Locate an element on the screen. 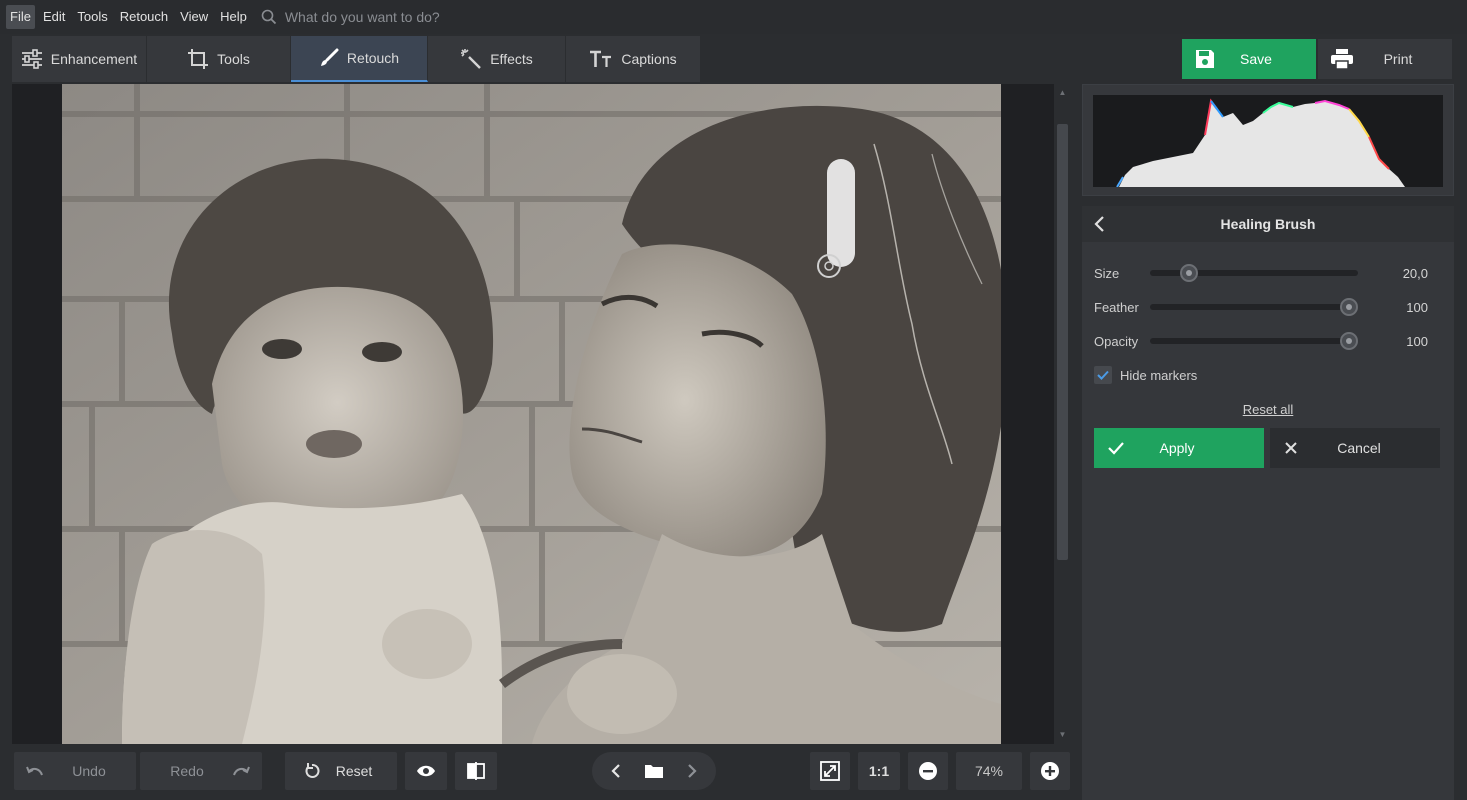 Image resolution: width=1467 pixels, height=800 pixels. close-icon is located at coordinates (1291, 448).